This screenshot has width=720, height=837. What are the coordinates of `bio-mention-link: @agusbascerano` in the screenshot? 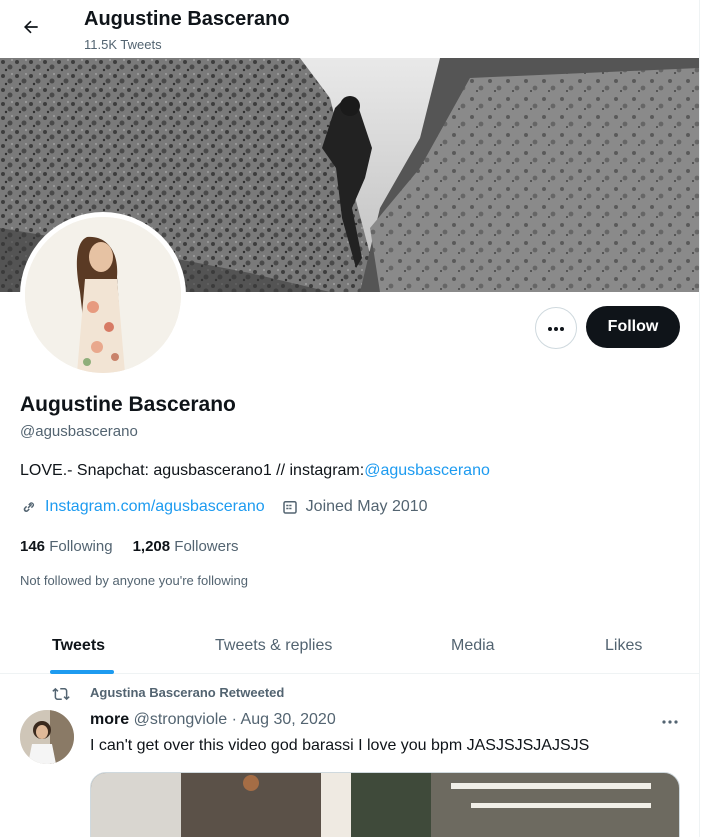 It's located at (427, 470).